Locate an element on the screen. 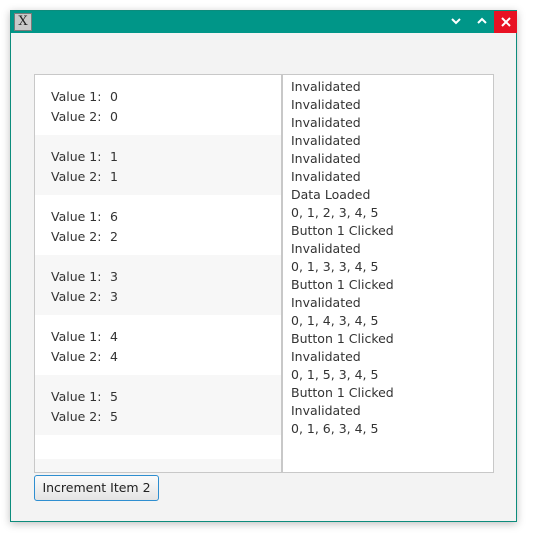 Image resolution: width=538 pixels, height=544 pixels. log-line: Data Loaded is located at coordinates (331, 194).